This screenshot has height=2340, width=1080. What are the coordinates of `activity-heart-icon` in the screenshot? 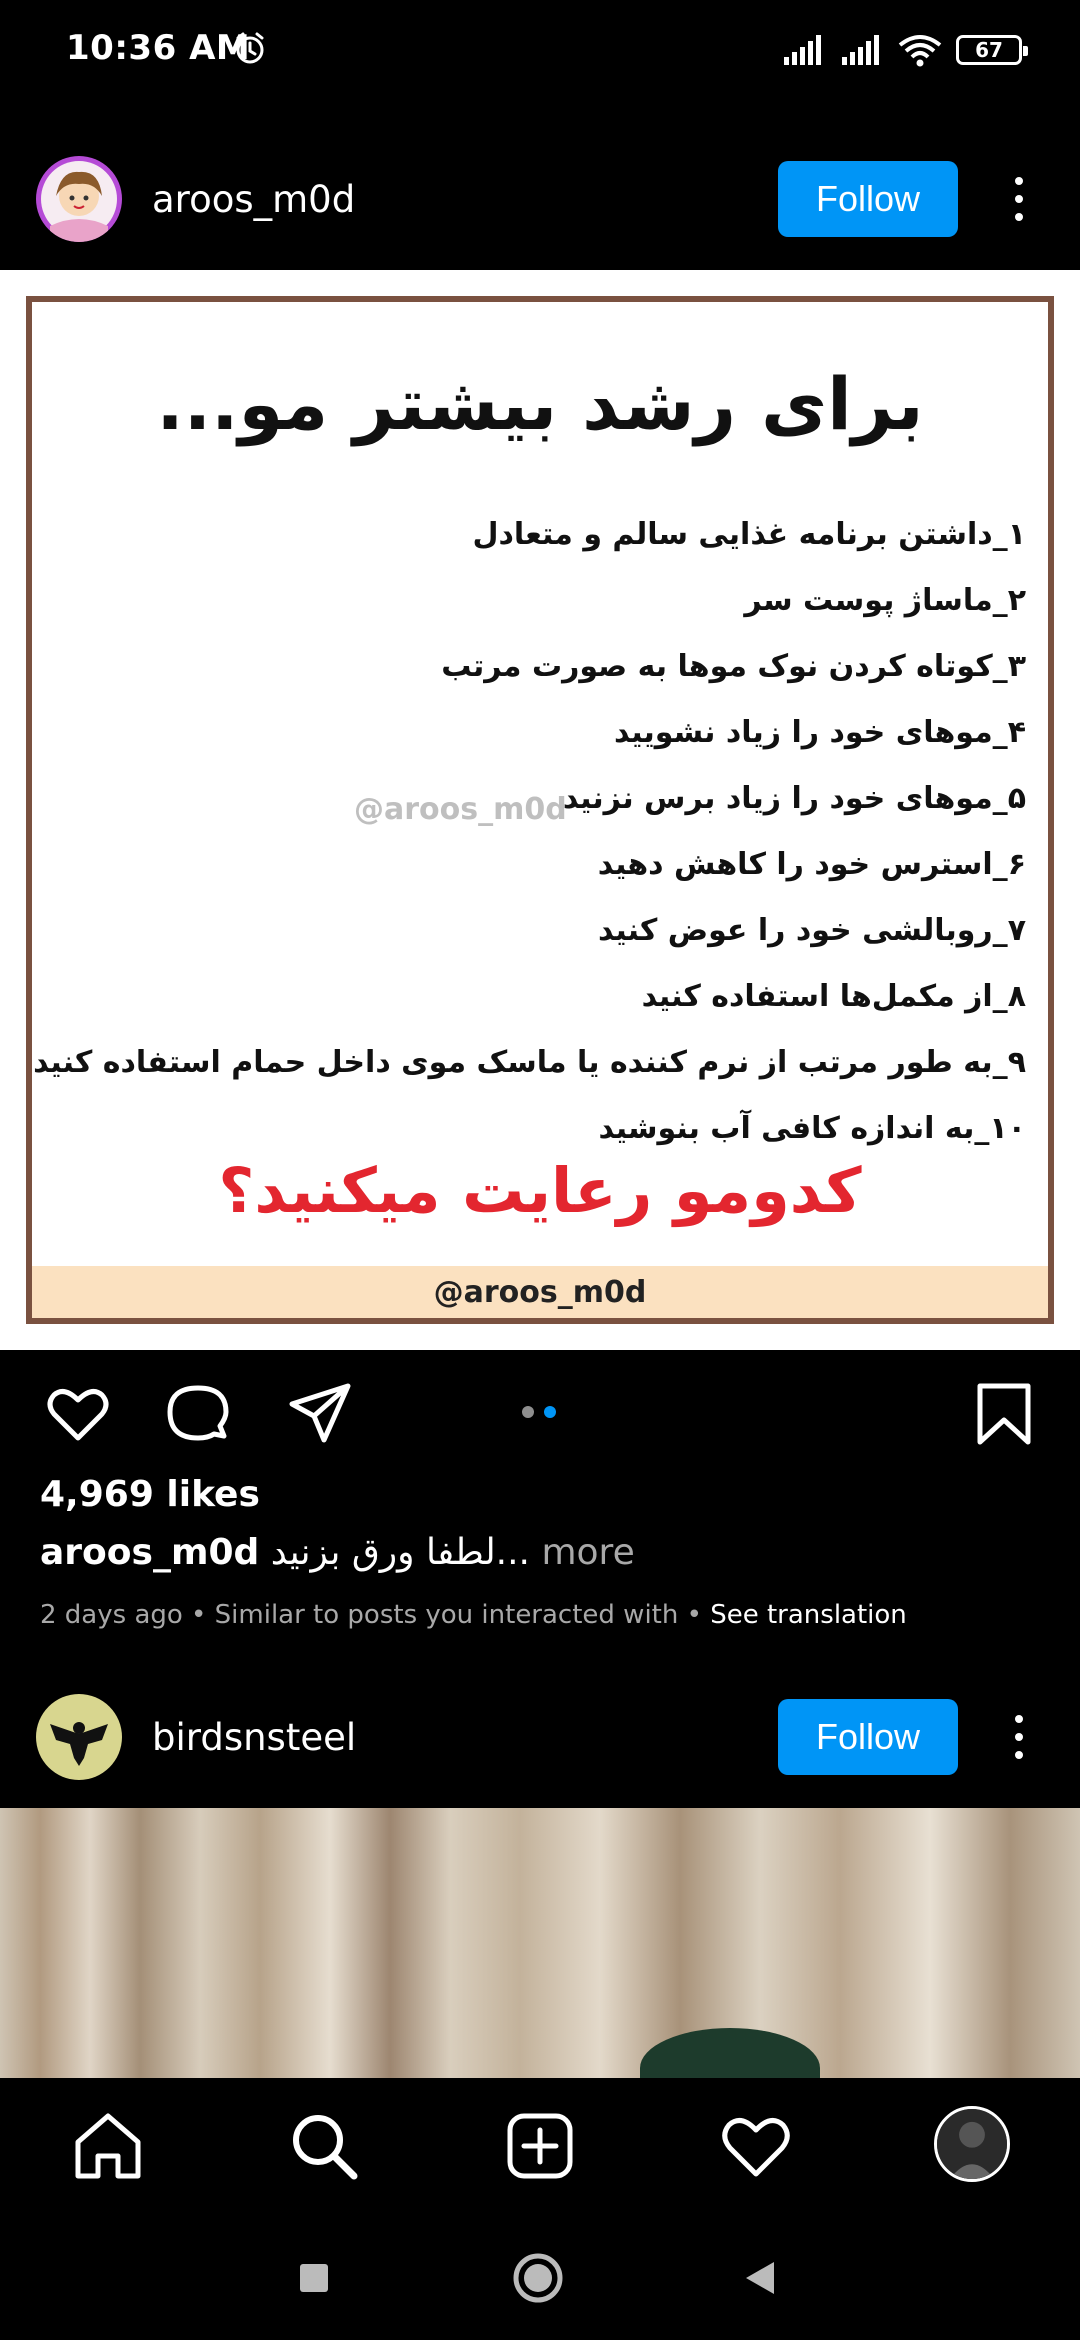 It's located at (756, 2146).